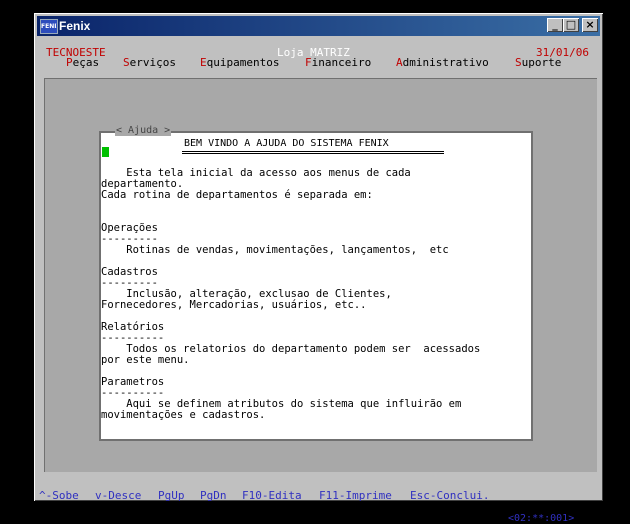 The width and height of the screenshot is (630, 524). What do you see at coordinates (75, 26) in the screenshot?
I see `window-title: Fenix` at bounding box center [75, 26].